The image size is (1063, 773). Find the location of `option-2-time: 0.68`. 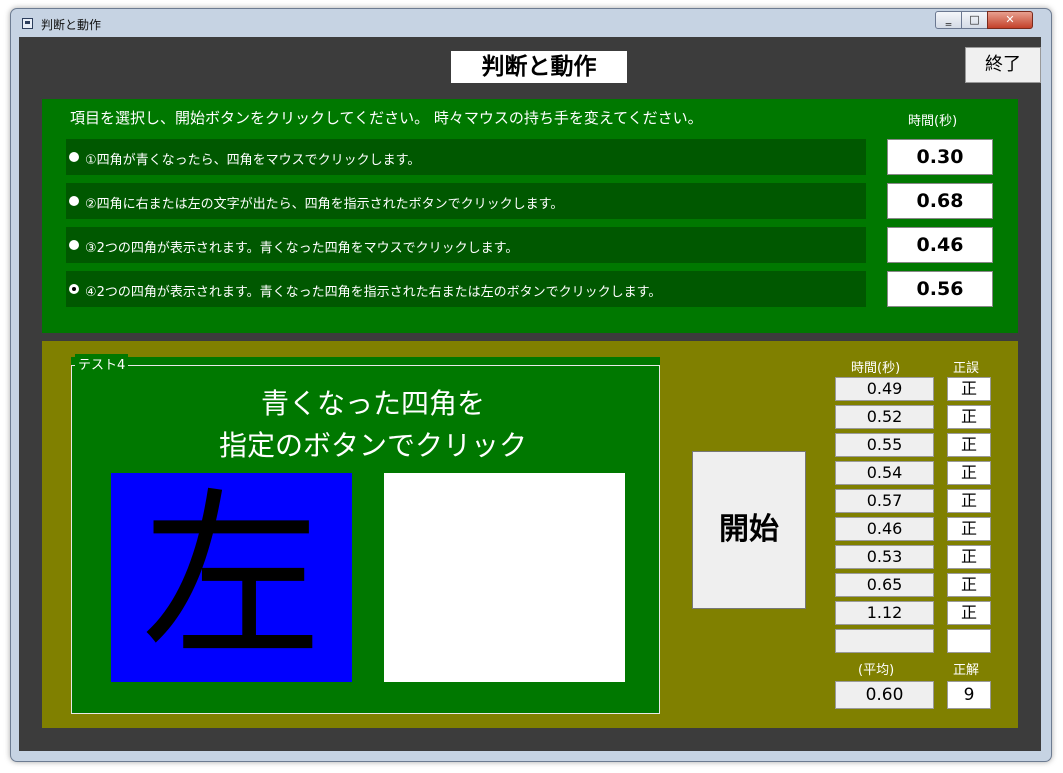

option-2-time: 0.68 is located at coordinates (940, 201).